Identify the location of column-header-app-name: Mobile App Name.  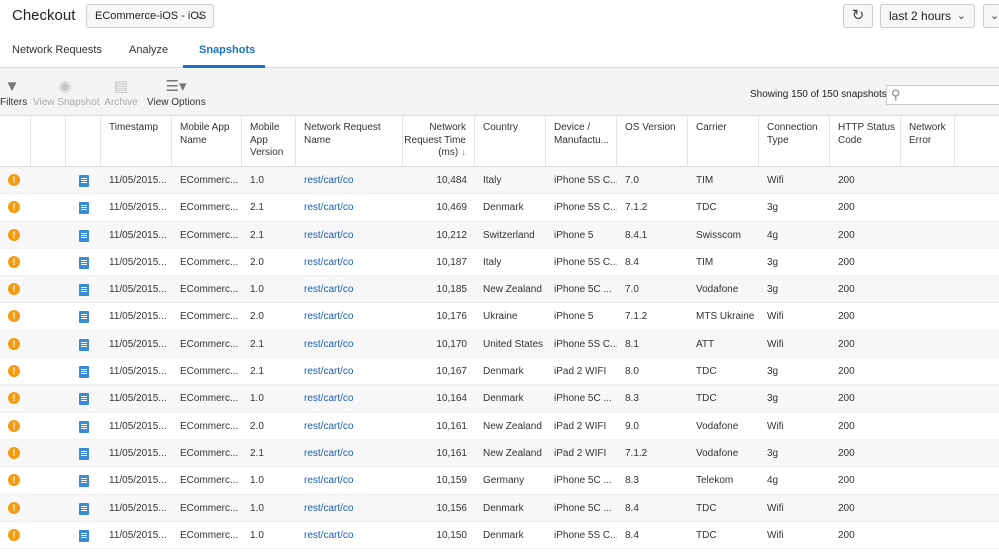
(207, 141).